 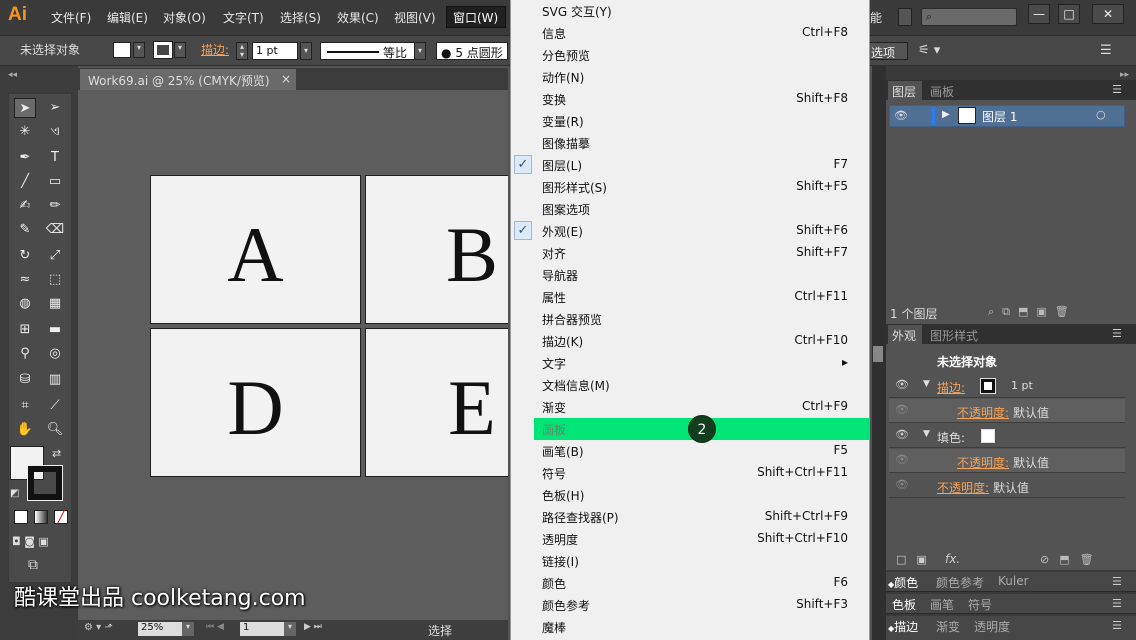 I want to click on menu-item: 图形样式(S) Shift+F5, so click(x=689, y=187).